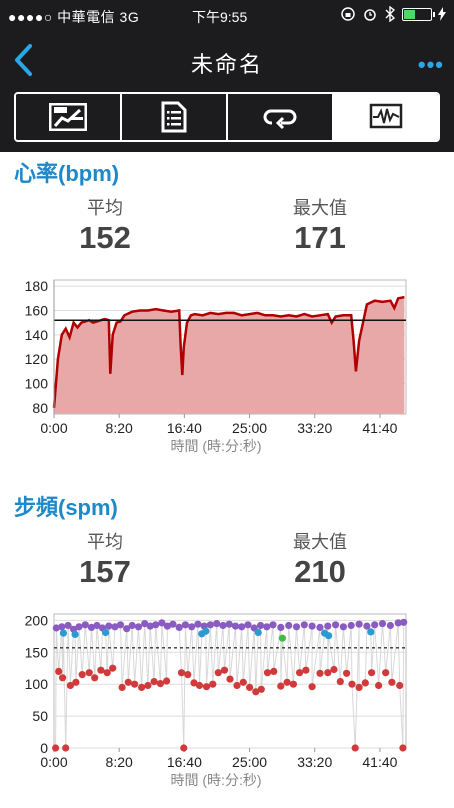 Image resolution: width=454 pixels, height=808 pixels. I want to click on cadence-section-title: 步頻(spm), so click(66, 507).